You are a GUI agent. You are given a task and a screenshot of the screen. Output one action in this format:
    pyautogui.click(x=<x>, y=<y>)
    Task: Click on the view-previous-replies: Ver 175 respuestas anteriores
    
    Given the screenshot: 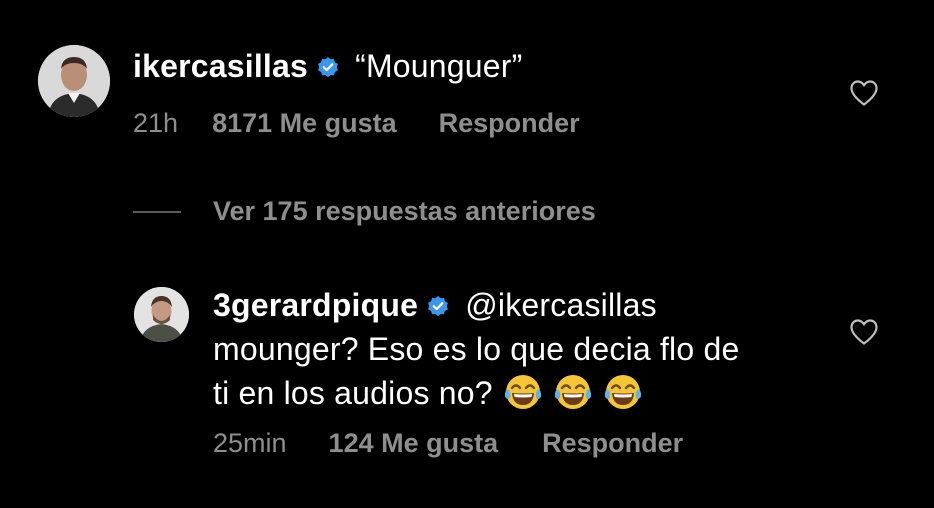 What is the action you would take?
    pyautogui.click(x=364, y=211)
    